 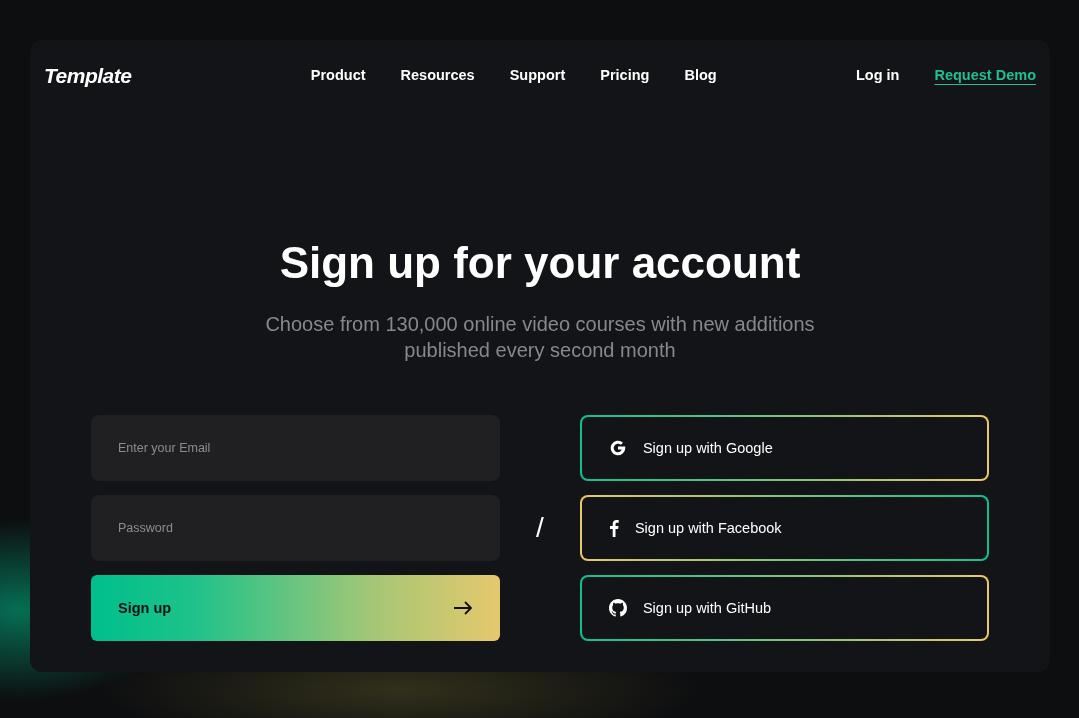 I want to click on page-title: Sign up for your account, so click(x=540, y=263).